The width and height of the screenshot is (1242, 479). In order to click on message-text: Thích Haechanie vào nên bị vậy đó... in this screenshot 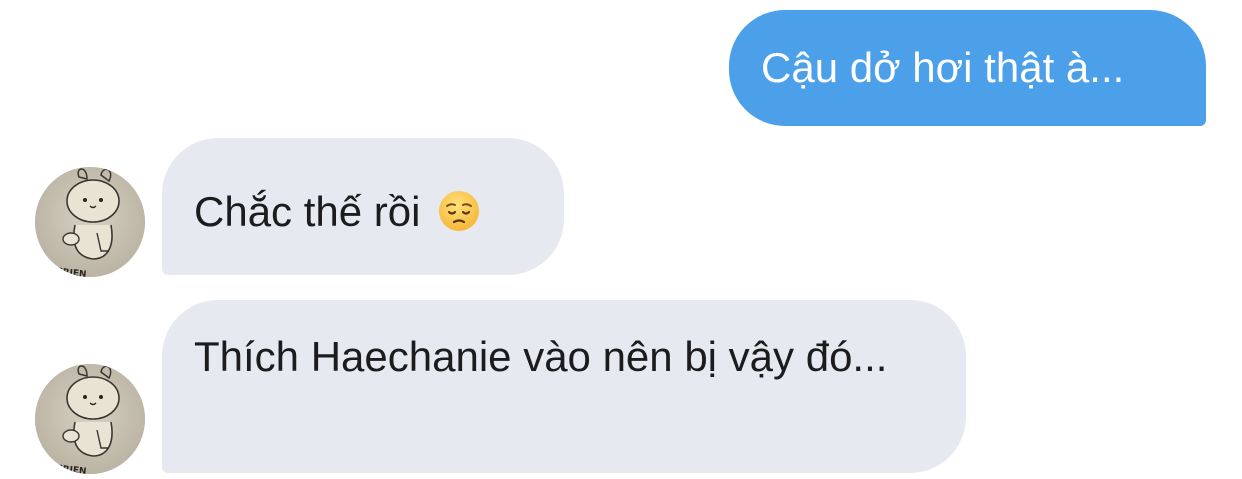, I will do `click(541, 356)`.